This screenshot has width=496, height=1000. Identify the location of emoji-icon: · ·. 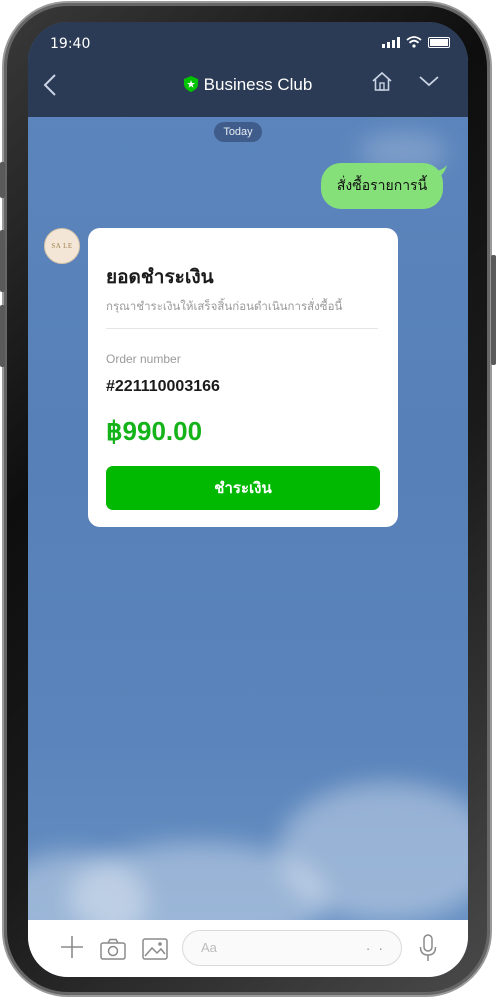
(375, 948).